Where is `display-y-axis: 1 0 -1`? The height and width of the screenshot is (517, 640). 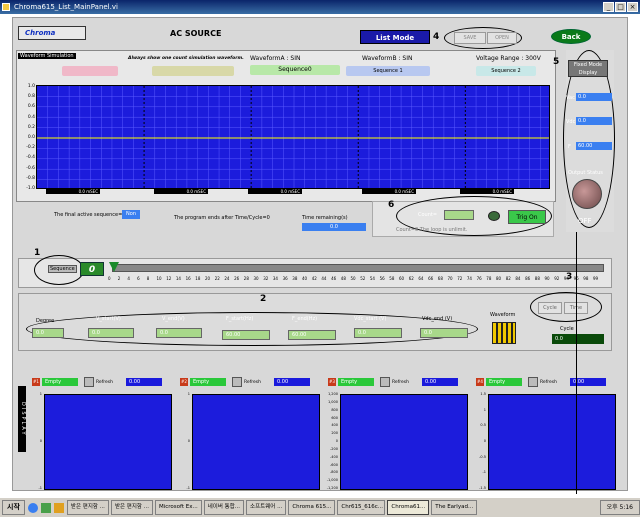
display-y-axis: 1 0 -1 is located at coordinates (36, 442).